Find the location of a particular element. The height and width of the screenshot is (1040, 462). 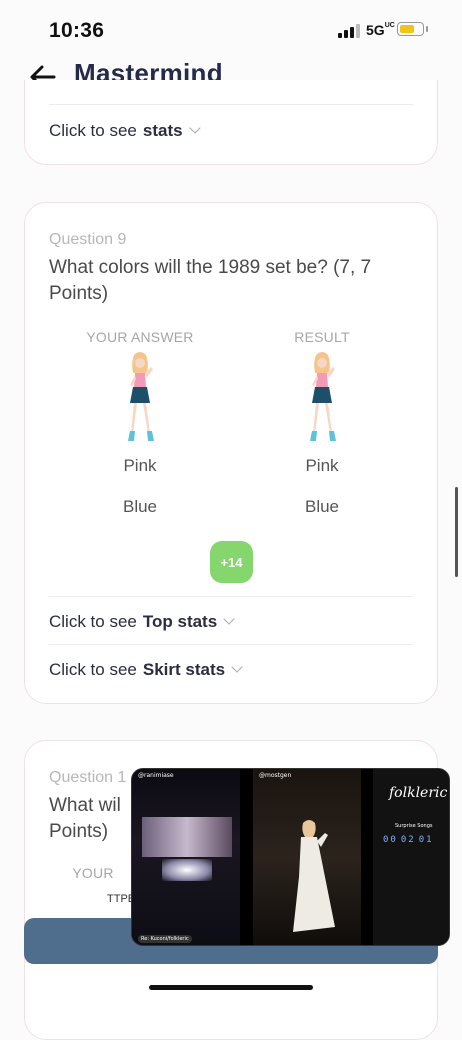

stage-screen is located at coordinates (187, 837).